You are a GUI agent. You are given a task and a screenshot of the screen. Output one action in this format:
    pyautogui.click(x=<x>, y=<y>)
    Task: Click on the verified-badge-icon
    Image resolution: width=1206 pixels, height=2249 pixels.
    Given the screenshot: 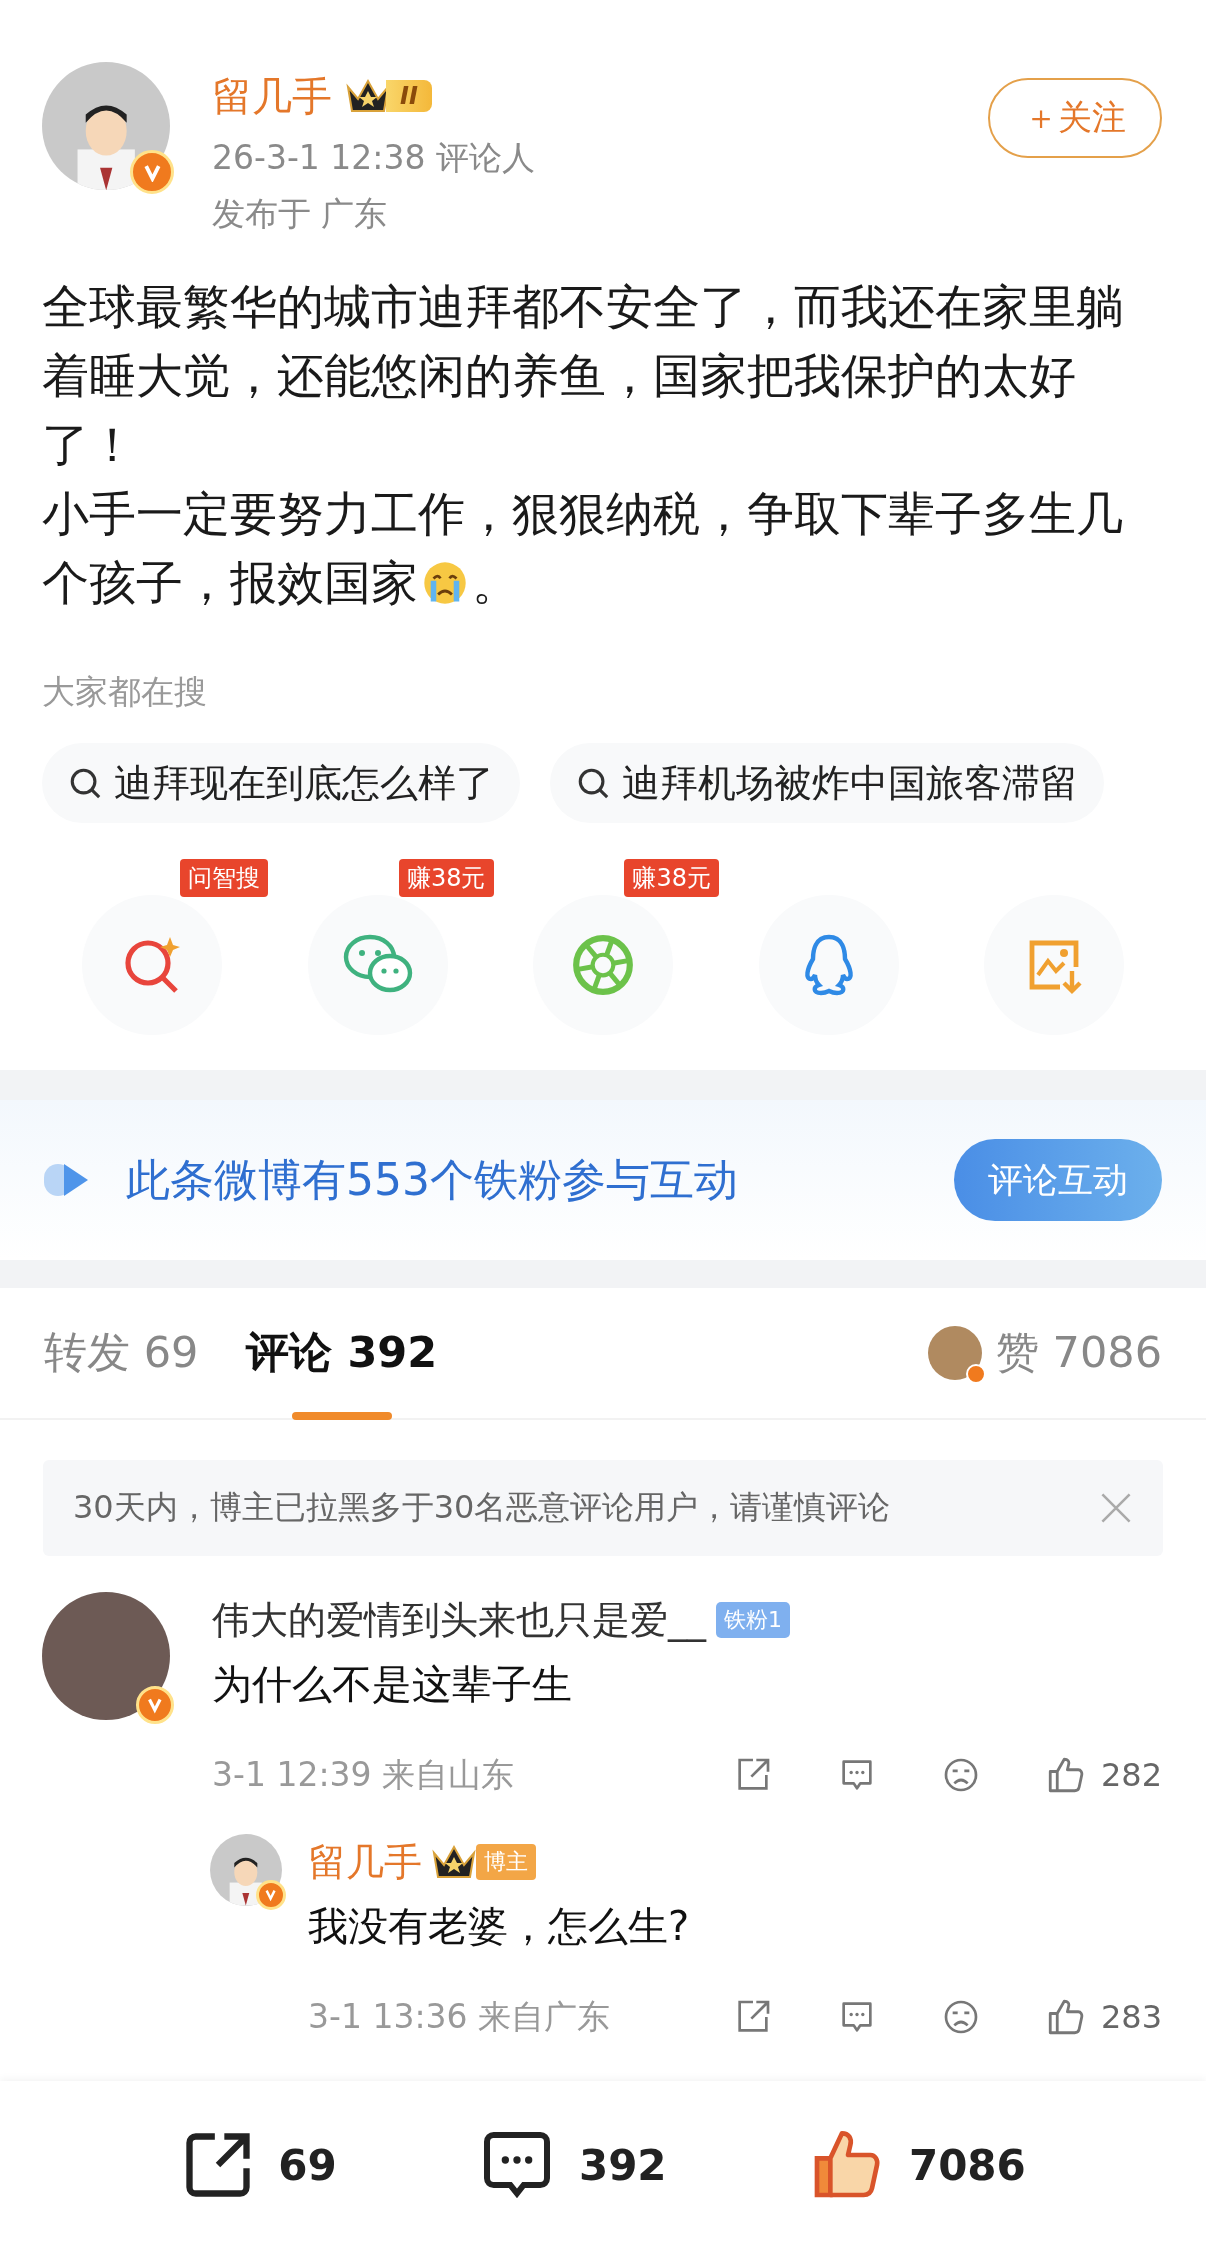 What is the action you would take?
    pyautogui.click(x=975, y=1374)
    